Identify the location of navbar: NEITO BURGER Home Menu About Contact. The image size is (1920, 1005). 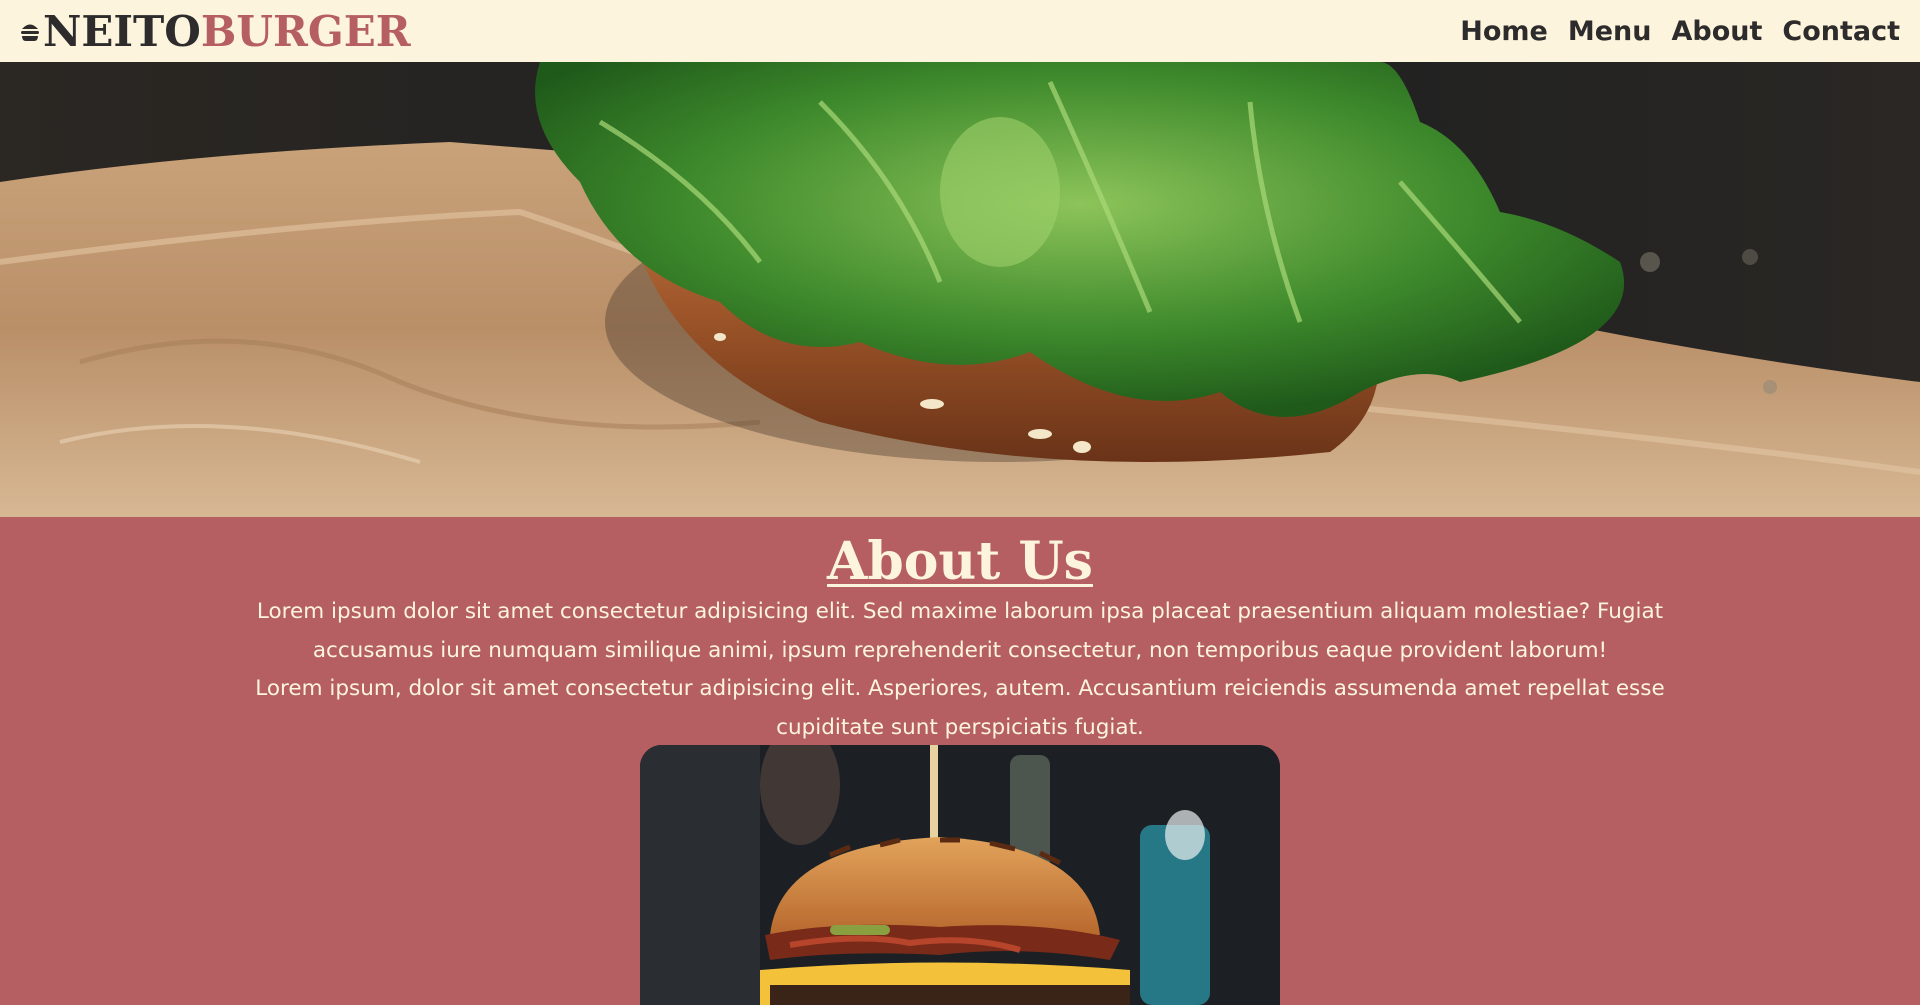
(960, 31).